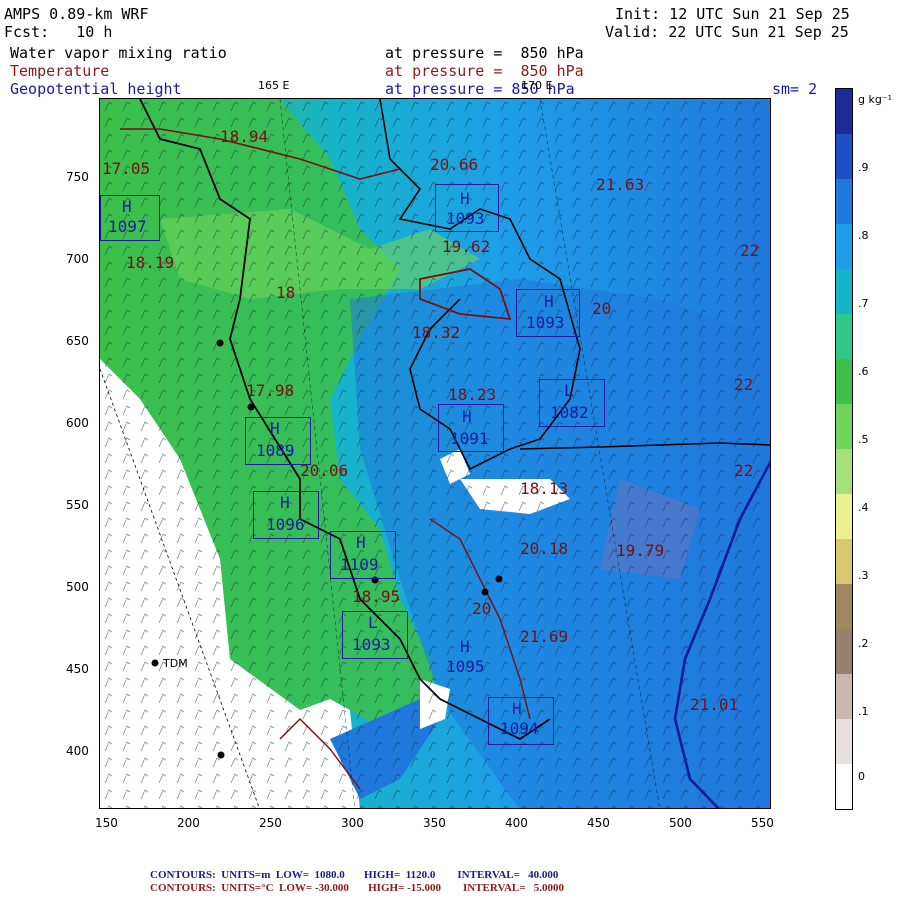 This screenshot has height=900, width=900. I want to click on x-tick: 300, so click(352, 823).